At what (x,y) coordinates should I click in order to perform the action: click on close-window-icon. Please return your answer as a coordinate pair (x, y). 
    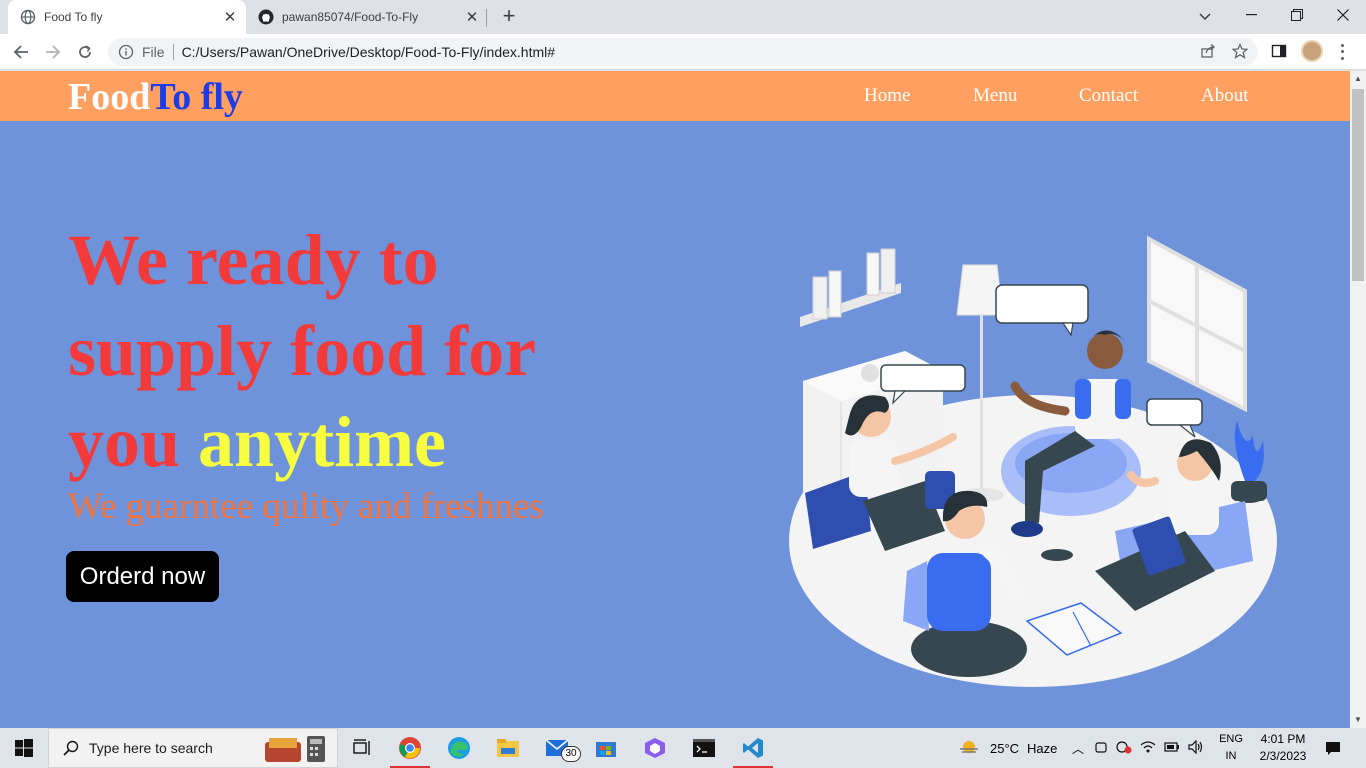
    Looking at the image, I should click on (1343, 15).